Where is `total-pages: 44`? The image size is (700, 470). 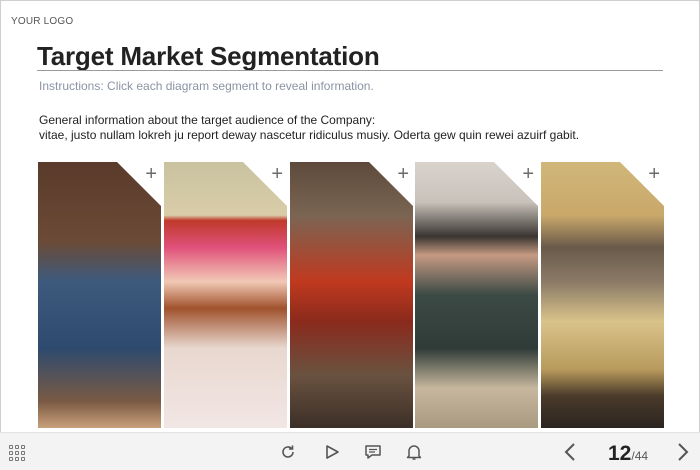
total-pages: 44 is located at coordinates (641, 456).